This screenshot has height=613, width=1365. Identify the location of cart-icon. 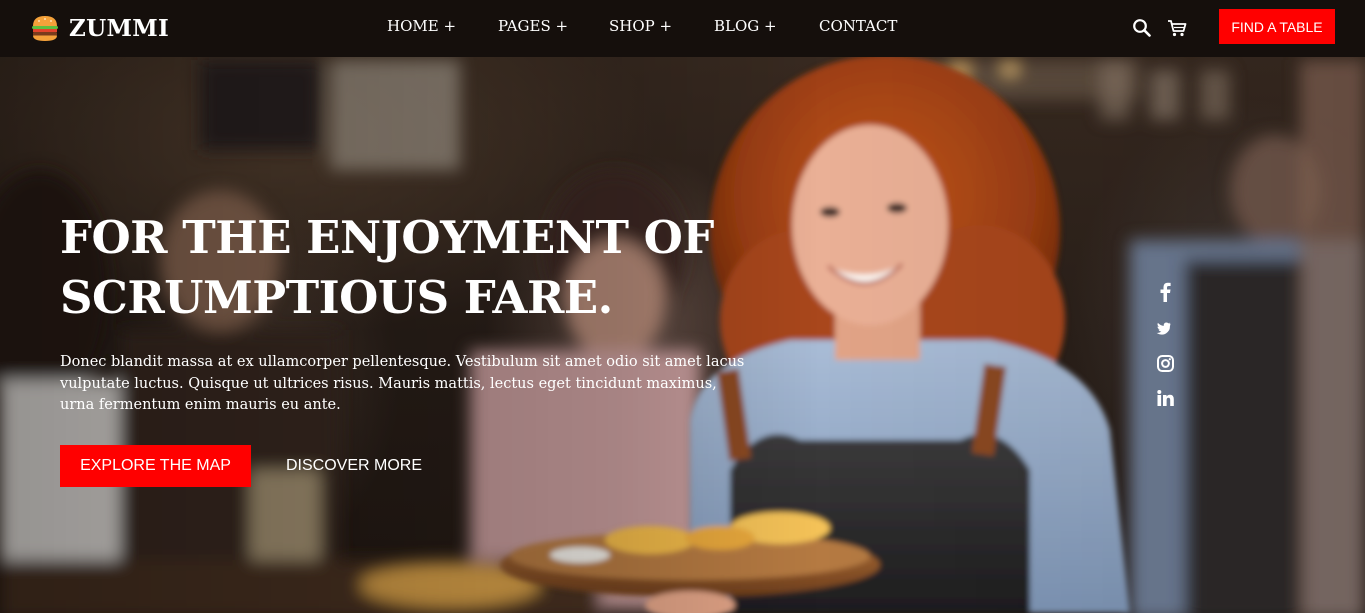
(1177, 28).